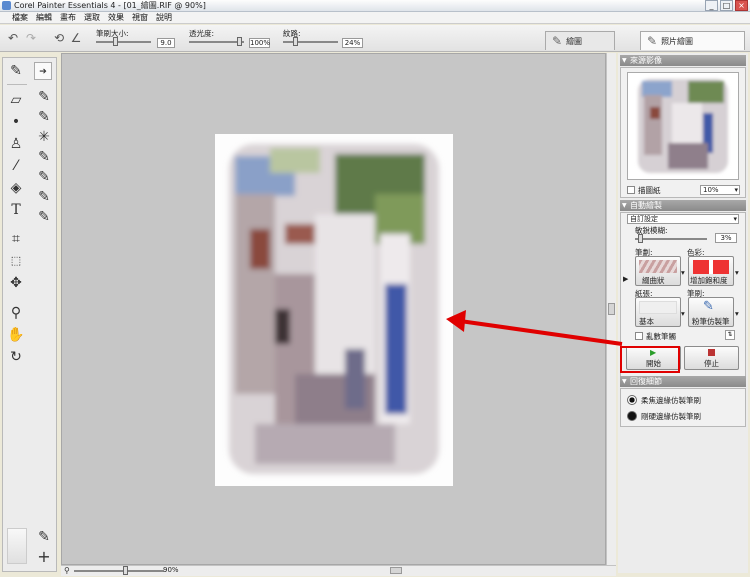  Describe the element at coordinates (123, 42) in the screenshot. I see `brush-size-slider` at that location.